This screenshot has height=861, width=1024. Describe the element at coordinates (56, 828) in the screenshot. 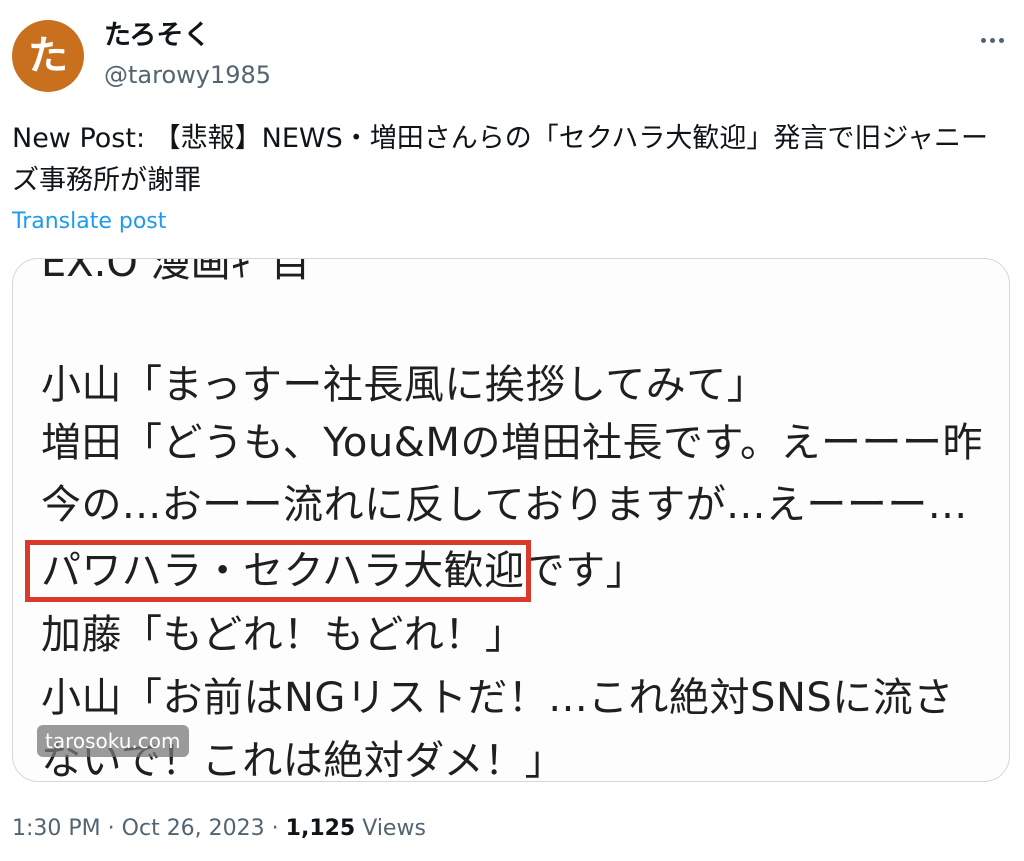

I see `post-time: 1:30 PM` at that location.